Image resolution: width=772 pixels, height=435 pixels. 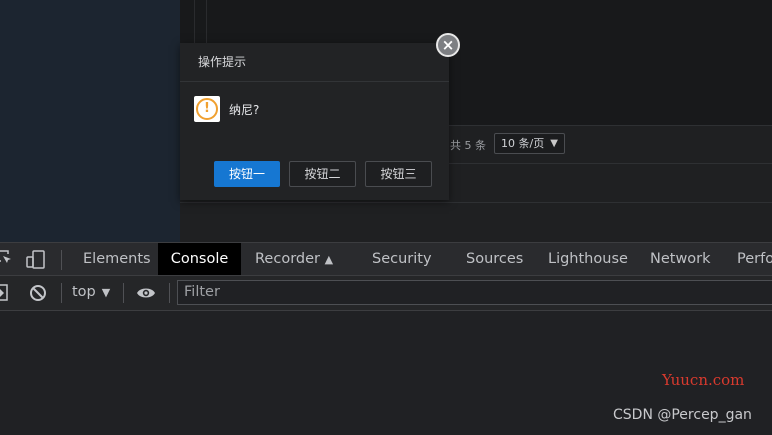 I want to click on tab-console: Console, so click(x=199, y=259).